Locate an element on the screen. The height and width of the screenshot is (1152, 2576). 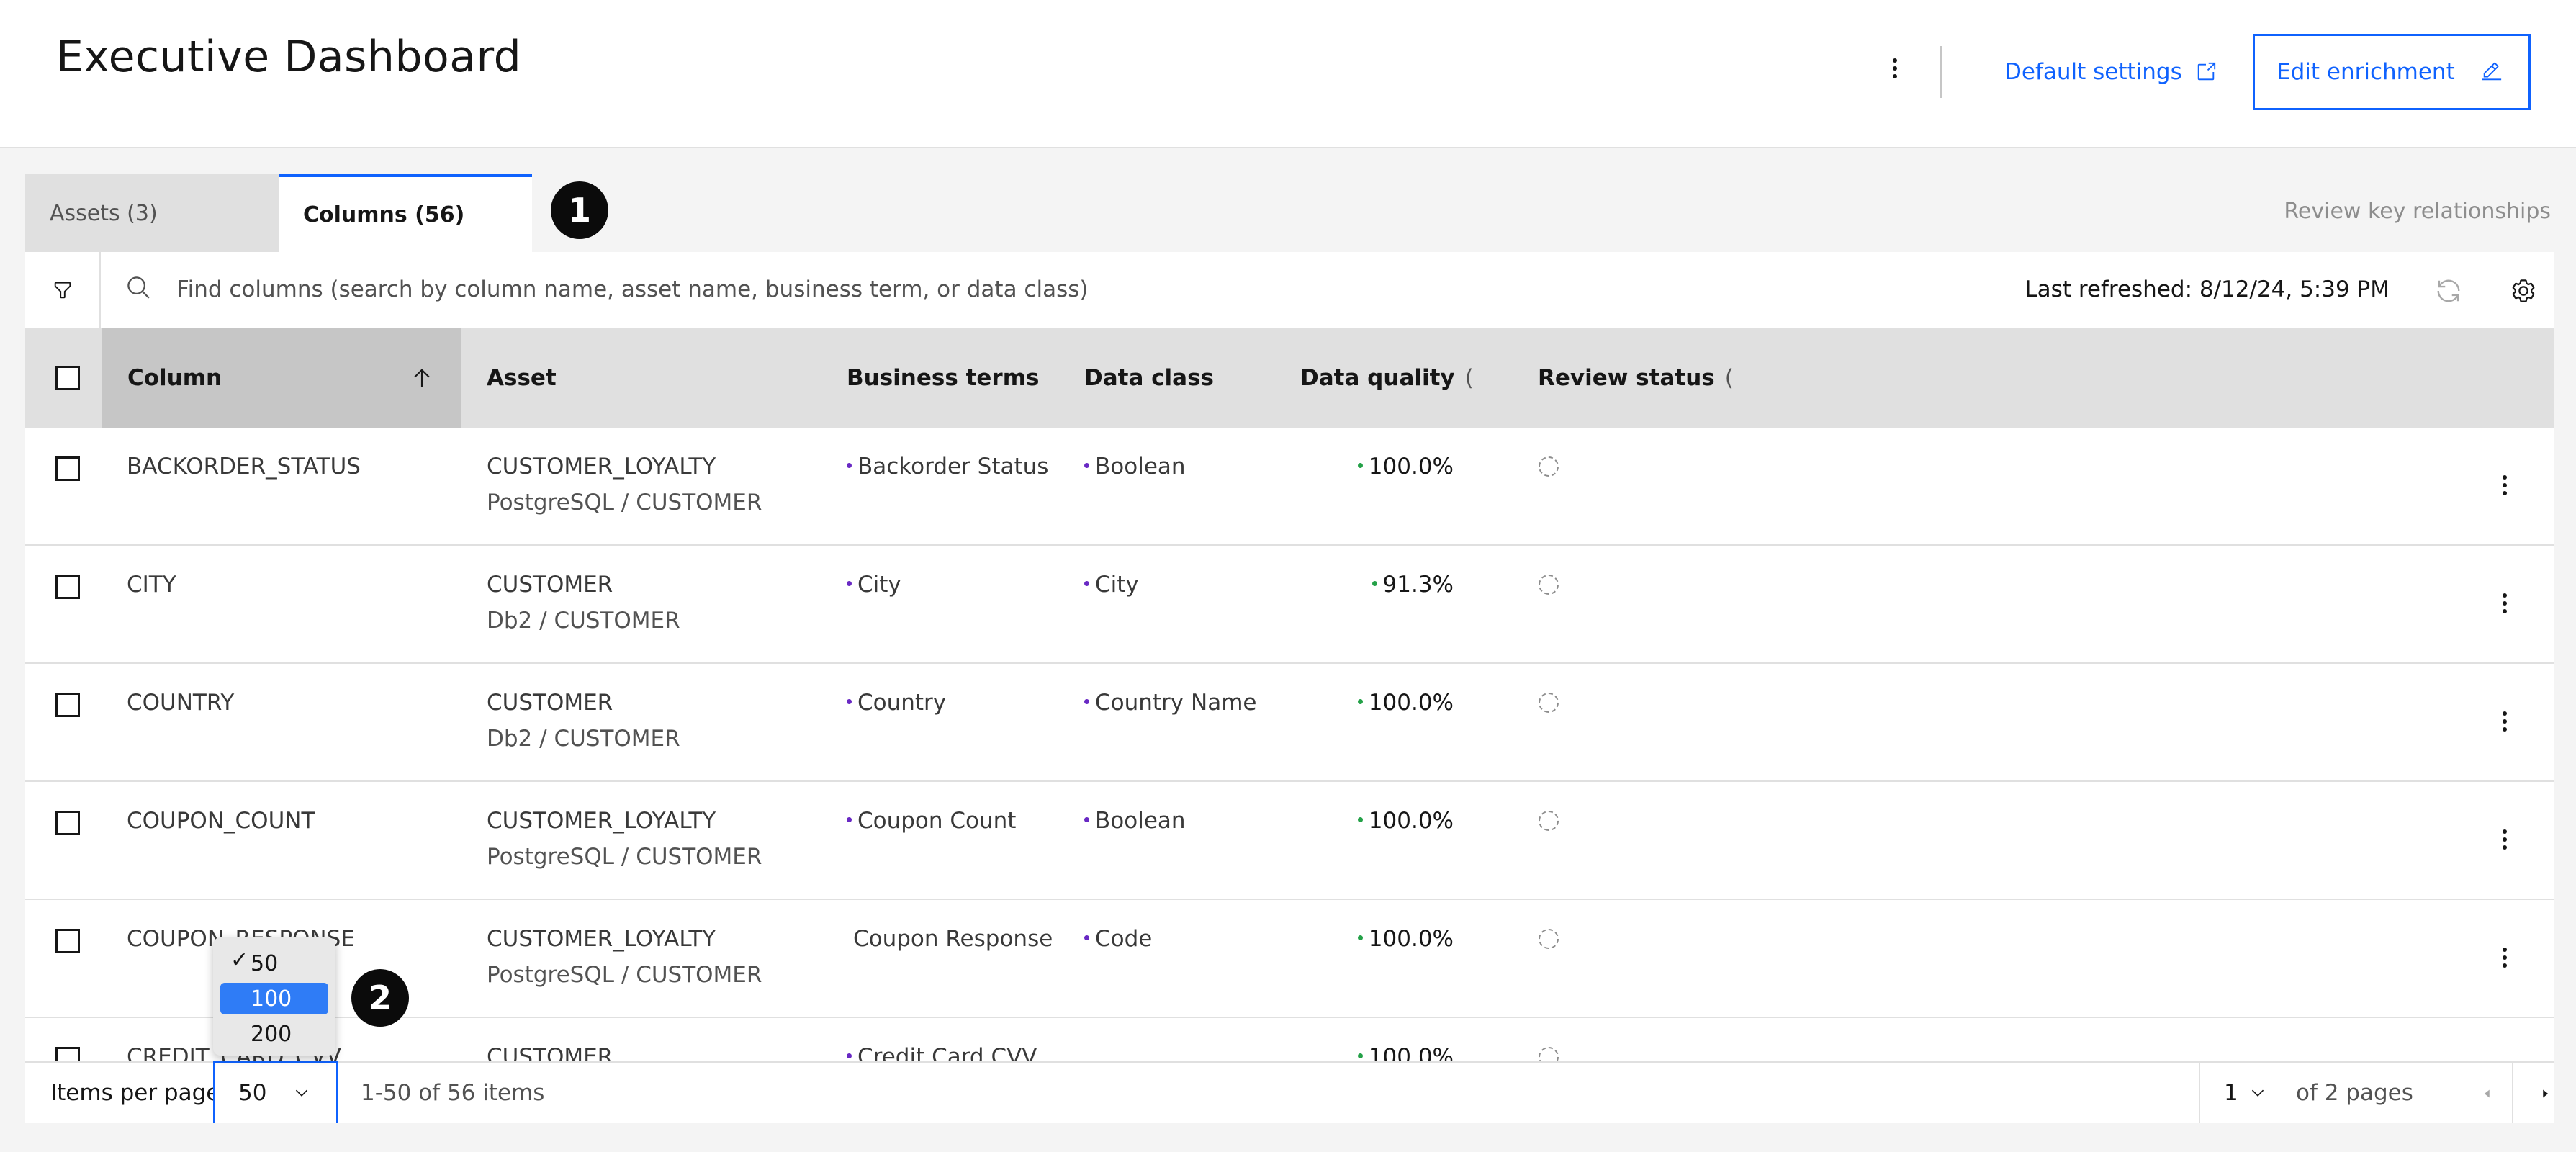
table-settings-button is located at coordinates (2523, 291).